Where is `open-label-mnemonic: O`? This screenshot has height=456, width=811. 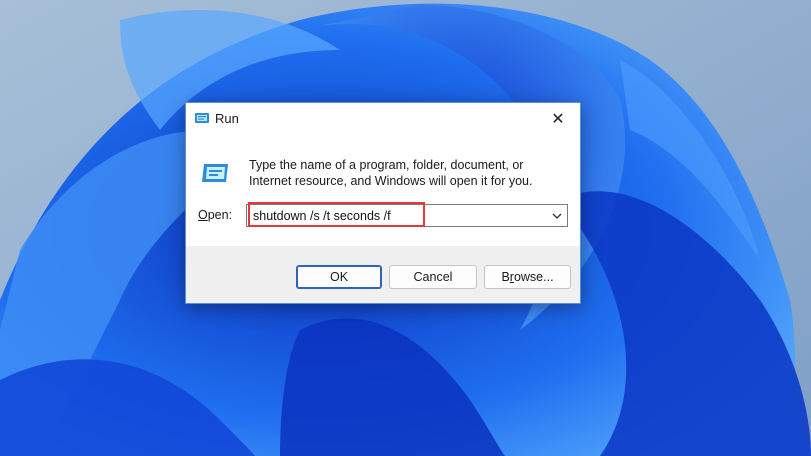 open-label-mnemonic: O is located at coordinates (203, 215).